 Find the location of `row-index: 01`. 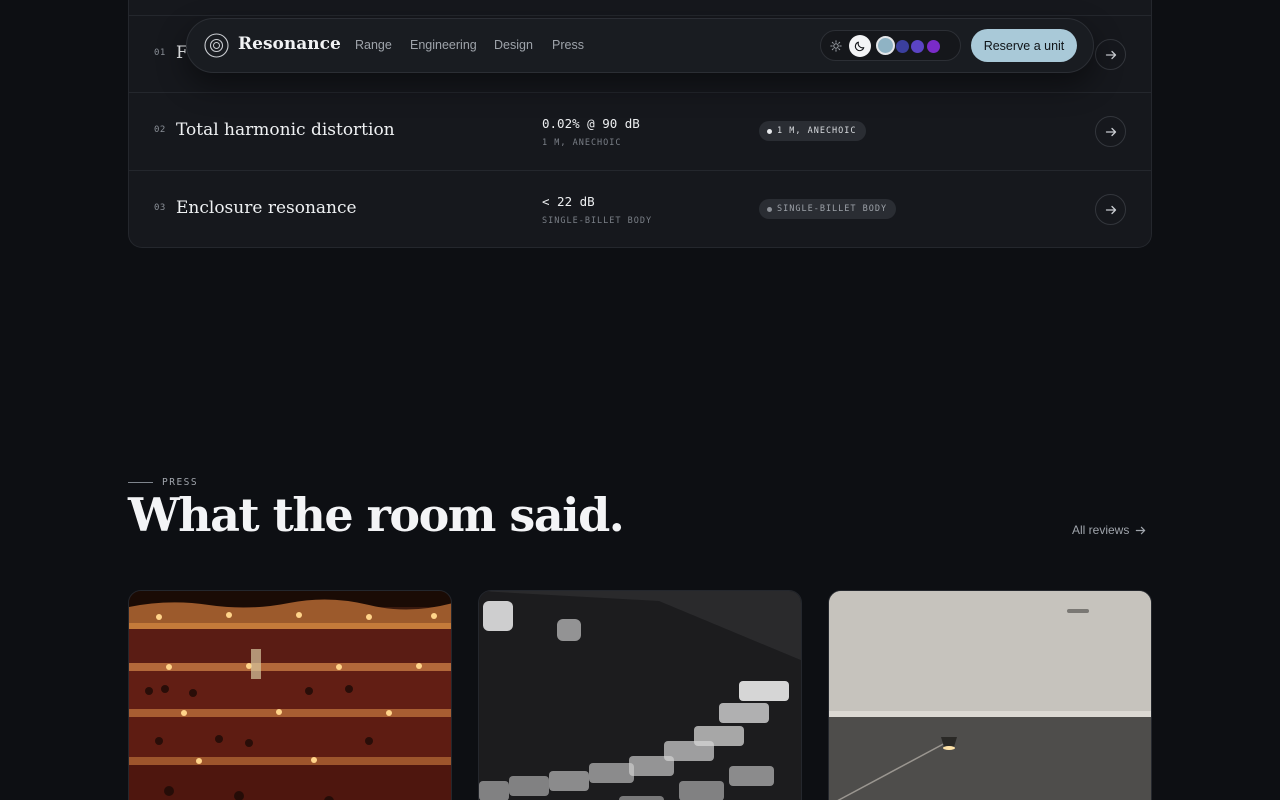

row-index: 01 is located at coordinates (160, 53).